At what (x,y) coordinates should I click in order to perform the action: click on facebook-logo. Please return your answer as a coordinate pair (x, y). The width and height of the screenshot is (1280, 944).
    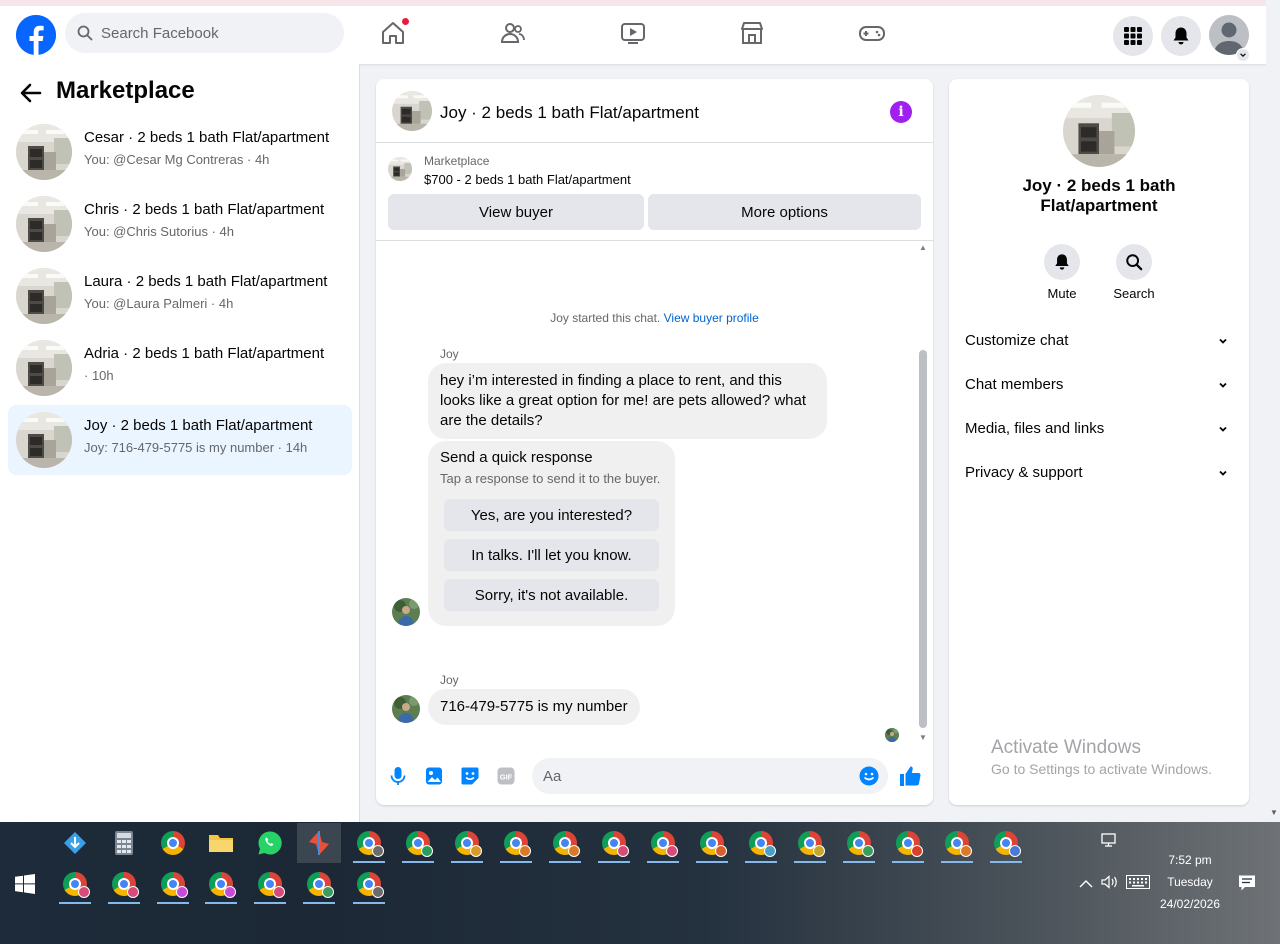
    Looking at the image, I should click on (36, 35).